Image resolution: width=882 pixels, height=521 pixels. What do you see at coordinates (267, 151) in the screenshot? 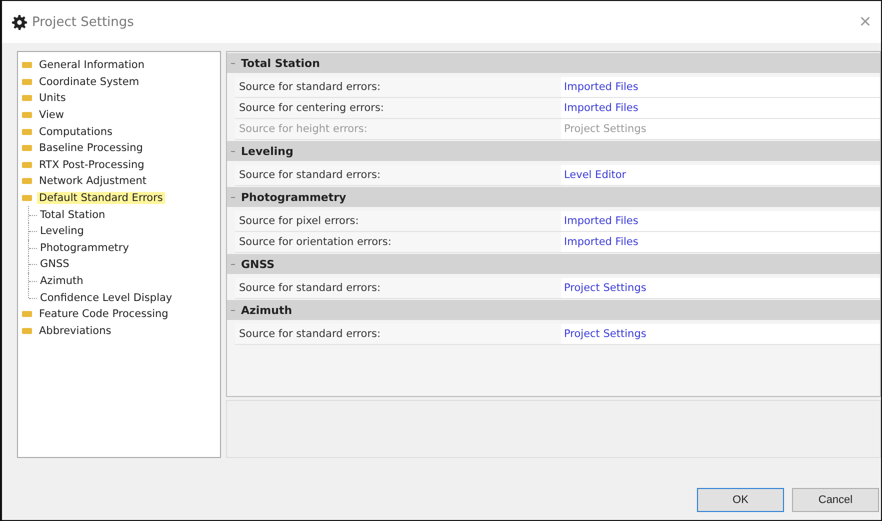
I see `section-title: Leveling` at bounding box center [267, 151].